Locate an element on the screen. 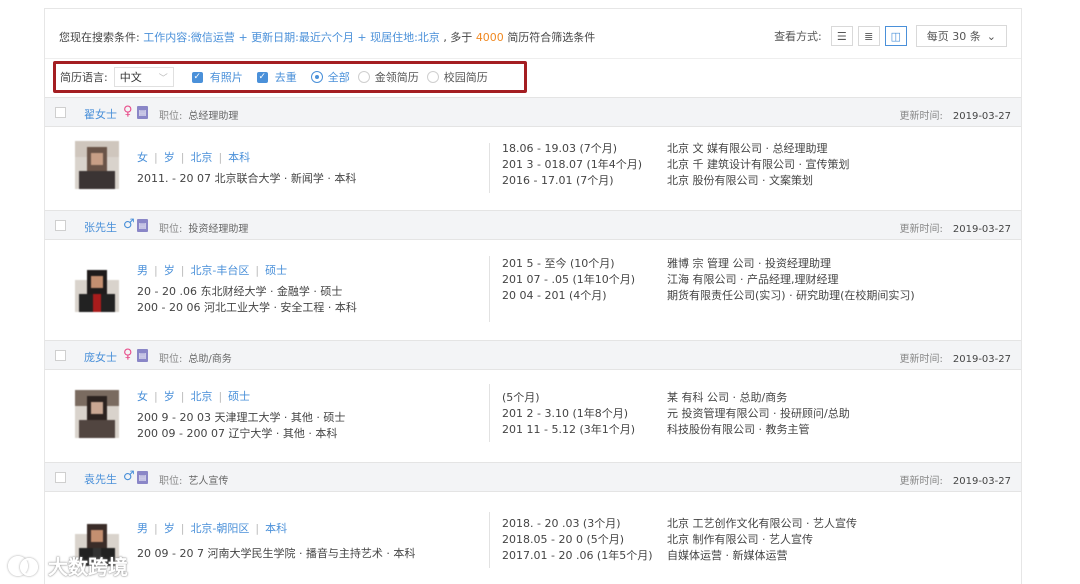  has-photo-checkbox: ✓ 有照片 is located at coordinates (217, 77).